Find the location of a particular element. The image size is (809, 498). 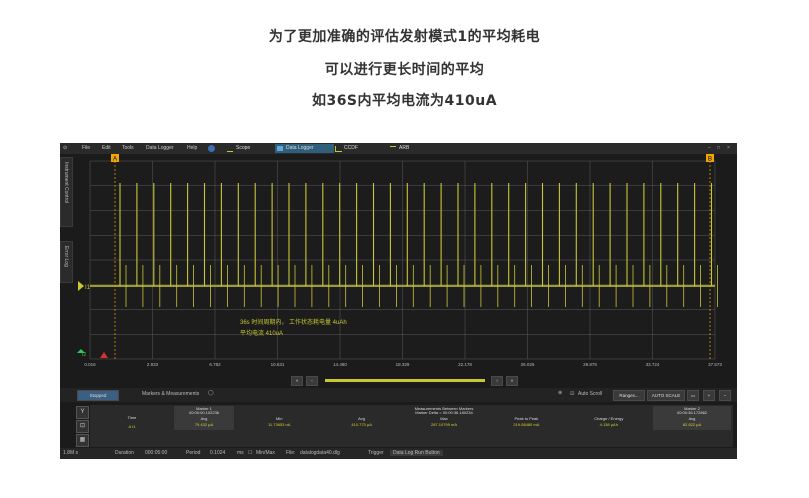

period-unit: ms is located at coordinates (240, 453).